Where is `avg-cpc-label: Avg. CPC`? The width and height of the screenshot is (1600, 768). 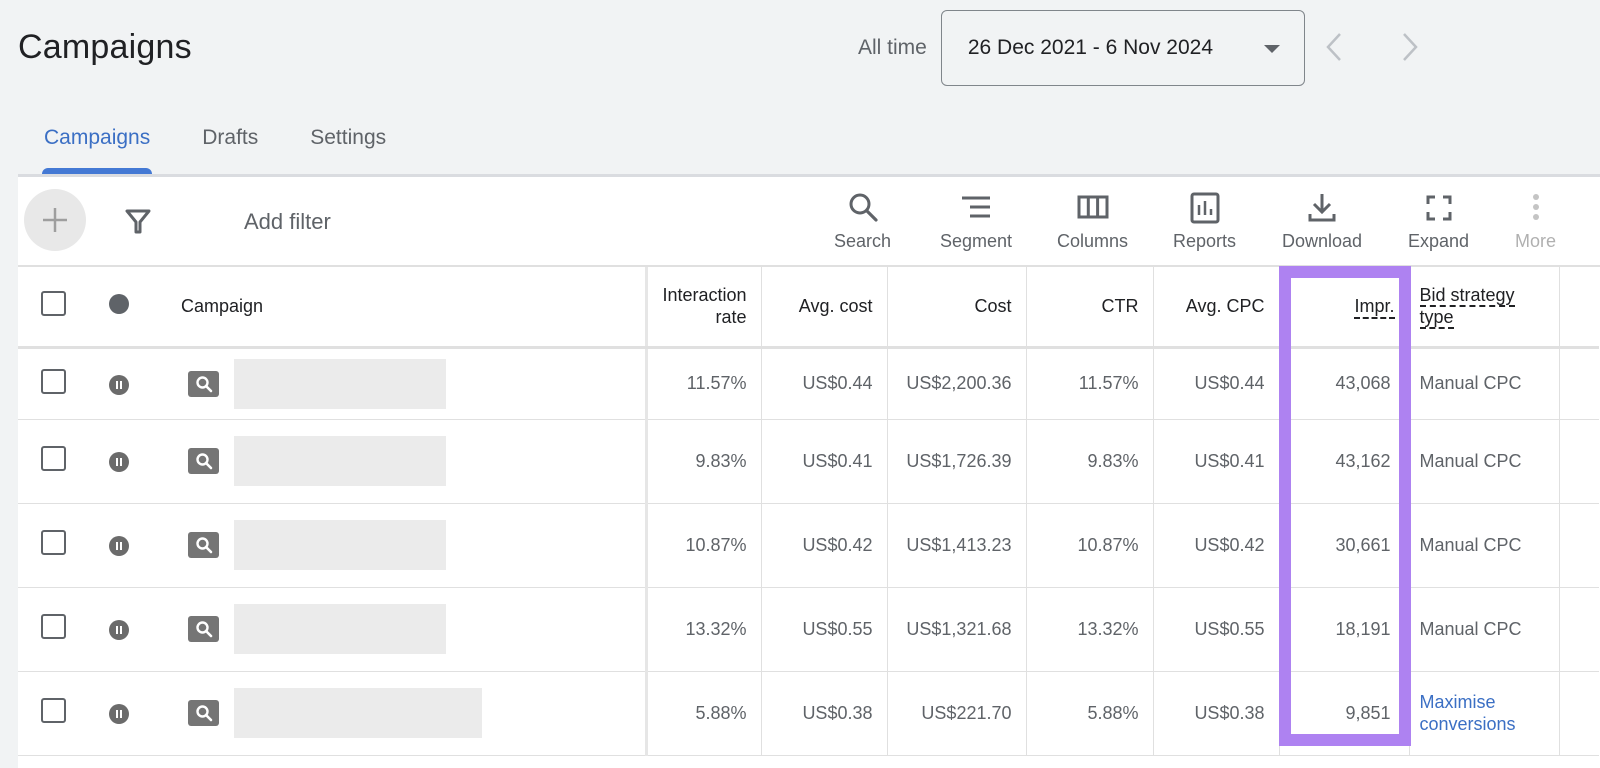 avg-cpc-label: Avg. CPC is located at coordinates (1225, 305).